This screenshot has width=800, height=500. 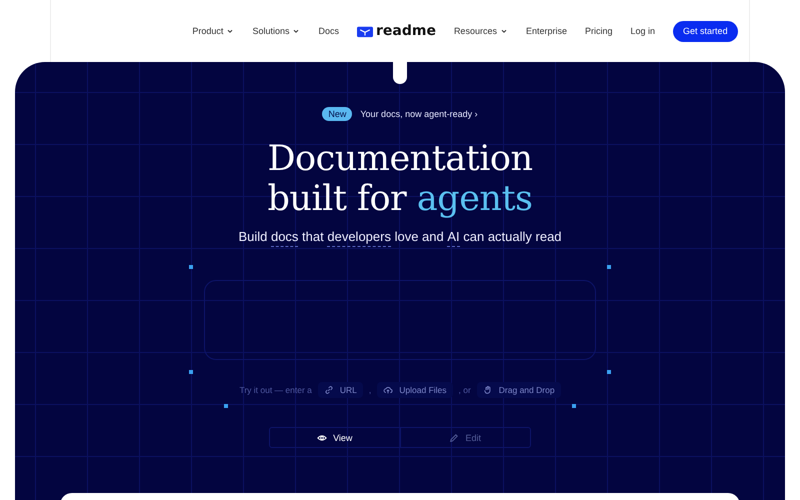 What do you see at coordinates (328, 31) in the screenshot?
I see `nav-link: Docs` at bounding box center [328, 31].